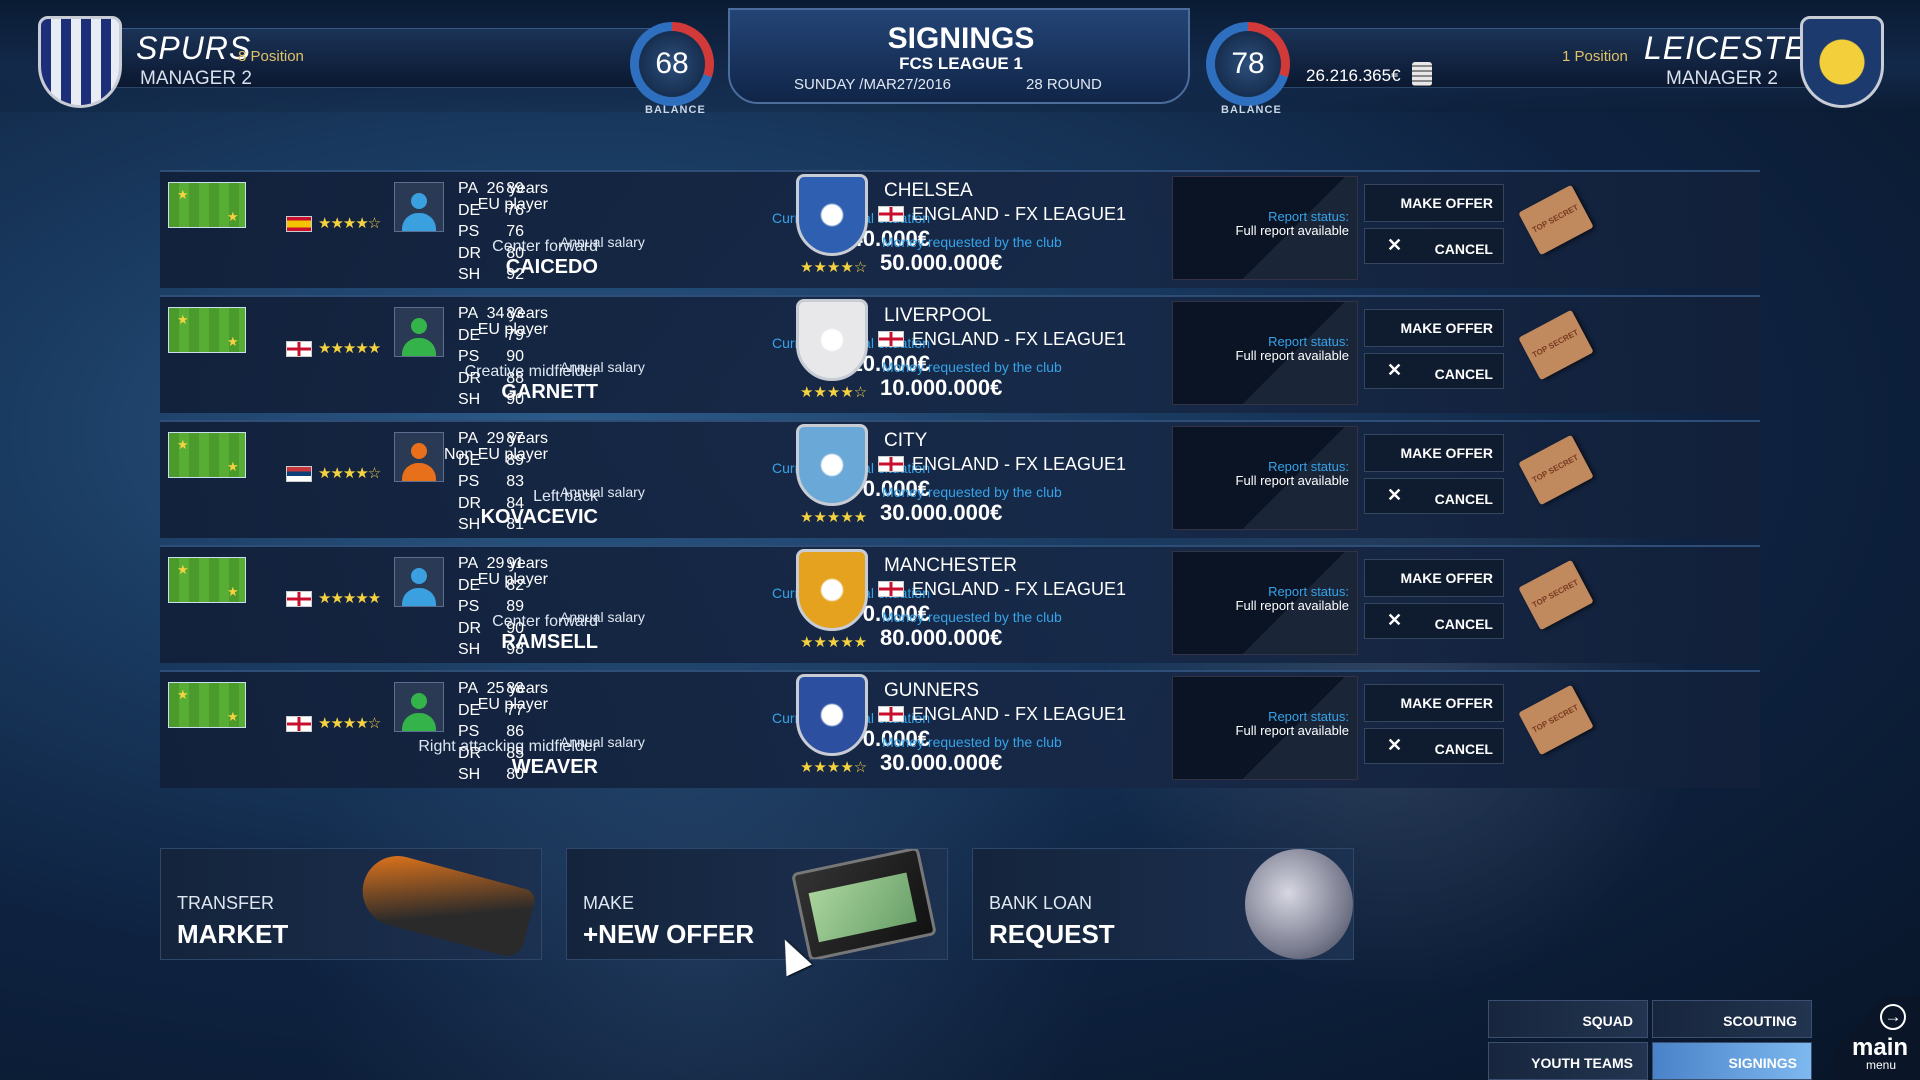 This screenshot has height=1080, width=1920. I want to click on briefcase-icon, so click(864, 904).